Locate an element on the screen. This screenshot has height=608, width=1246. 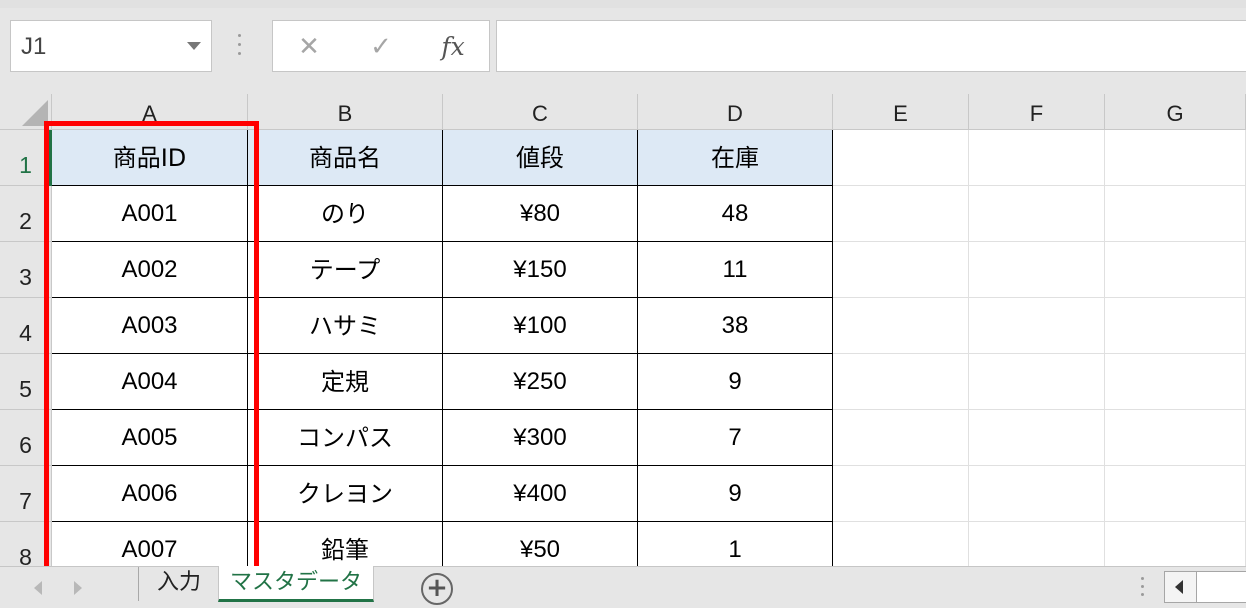
splitter-handle-icon is located at coordinates (1143, 588).